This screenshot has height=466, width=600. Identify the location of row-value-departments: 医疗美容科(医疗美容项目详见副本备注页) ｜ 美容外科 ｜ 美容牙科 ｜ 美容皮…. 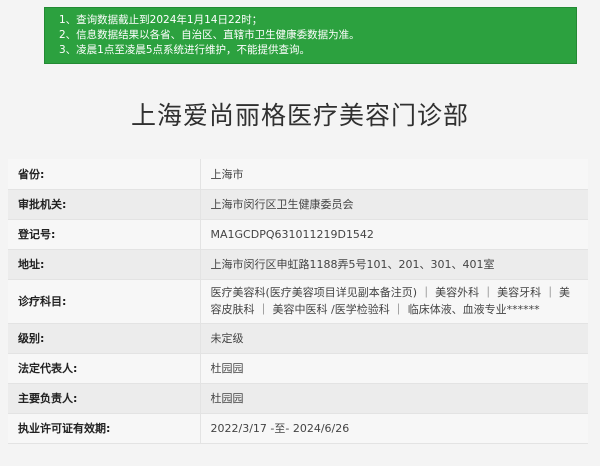
(394, 301).